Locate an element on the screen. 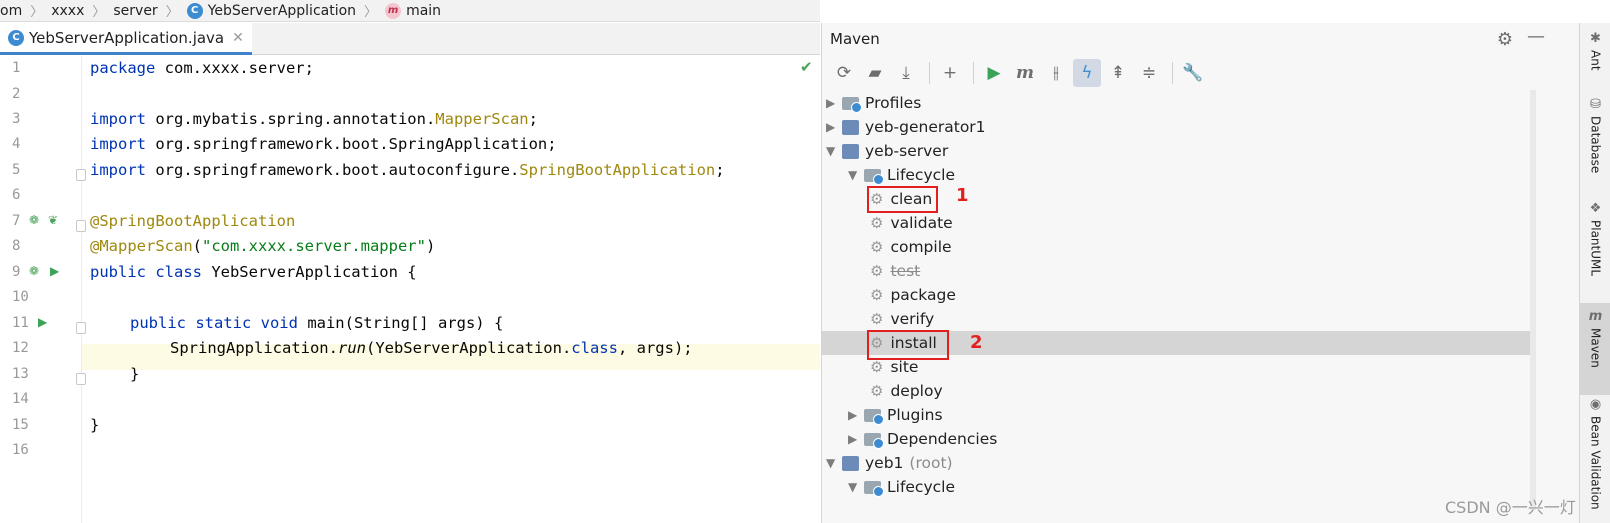  class-icon: C is located at coordinates (194, 10).